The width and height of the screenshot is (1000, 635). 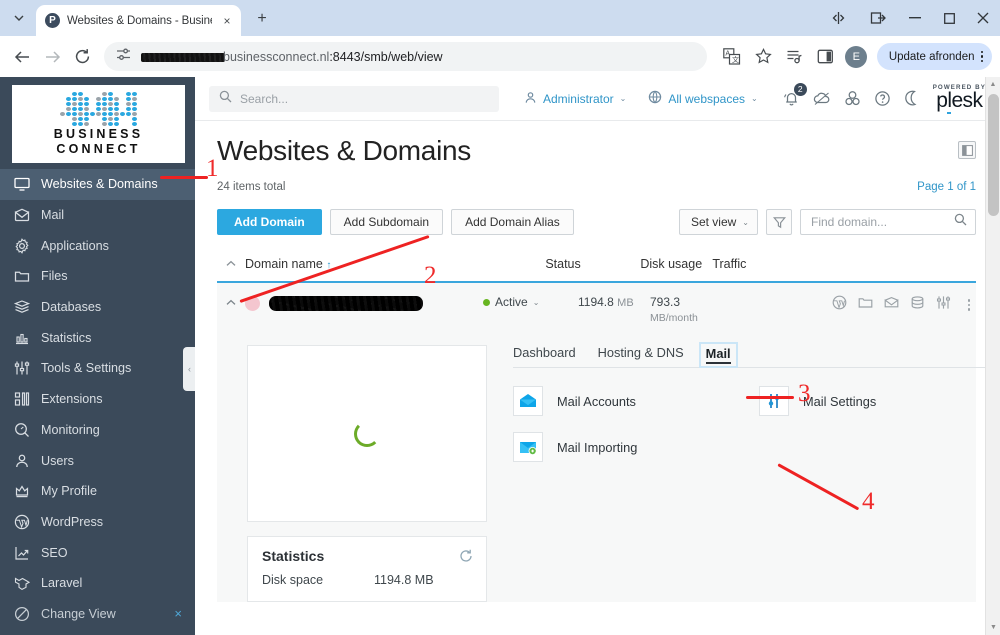 What do you see at coordinates (262, 19) in the screenshot?
I see `new-tab-button: +` at bounding box center [262, 19].